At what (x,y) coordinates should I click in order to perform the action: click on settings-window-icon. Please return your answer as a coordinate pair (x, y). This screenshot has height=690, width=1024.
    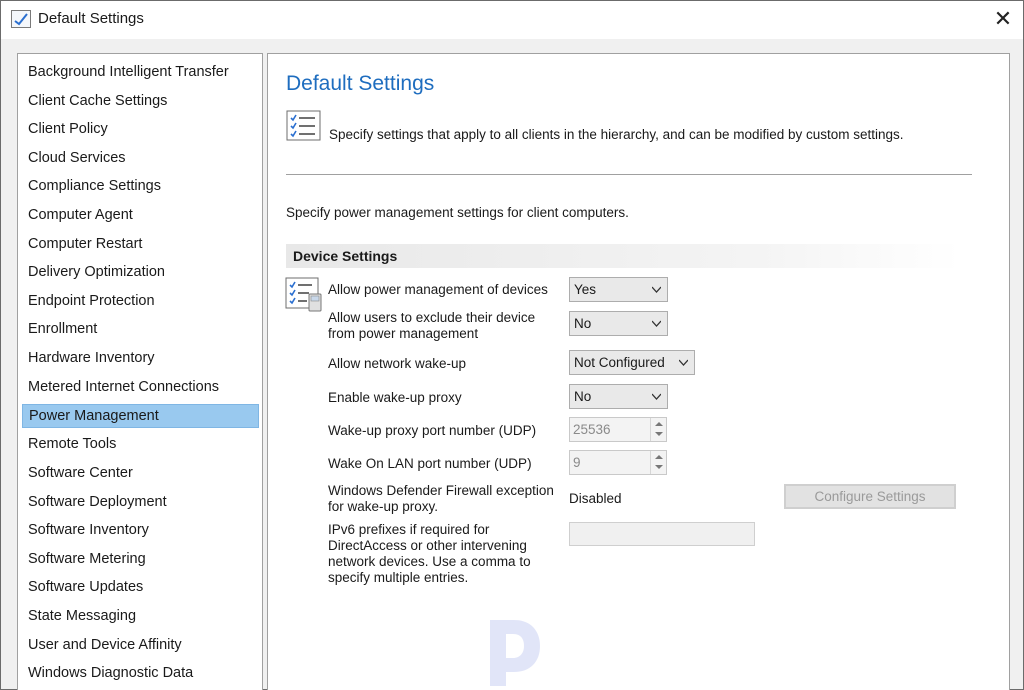
    Looking at the image, I should click on (21, 19).